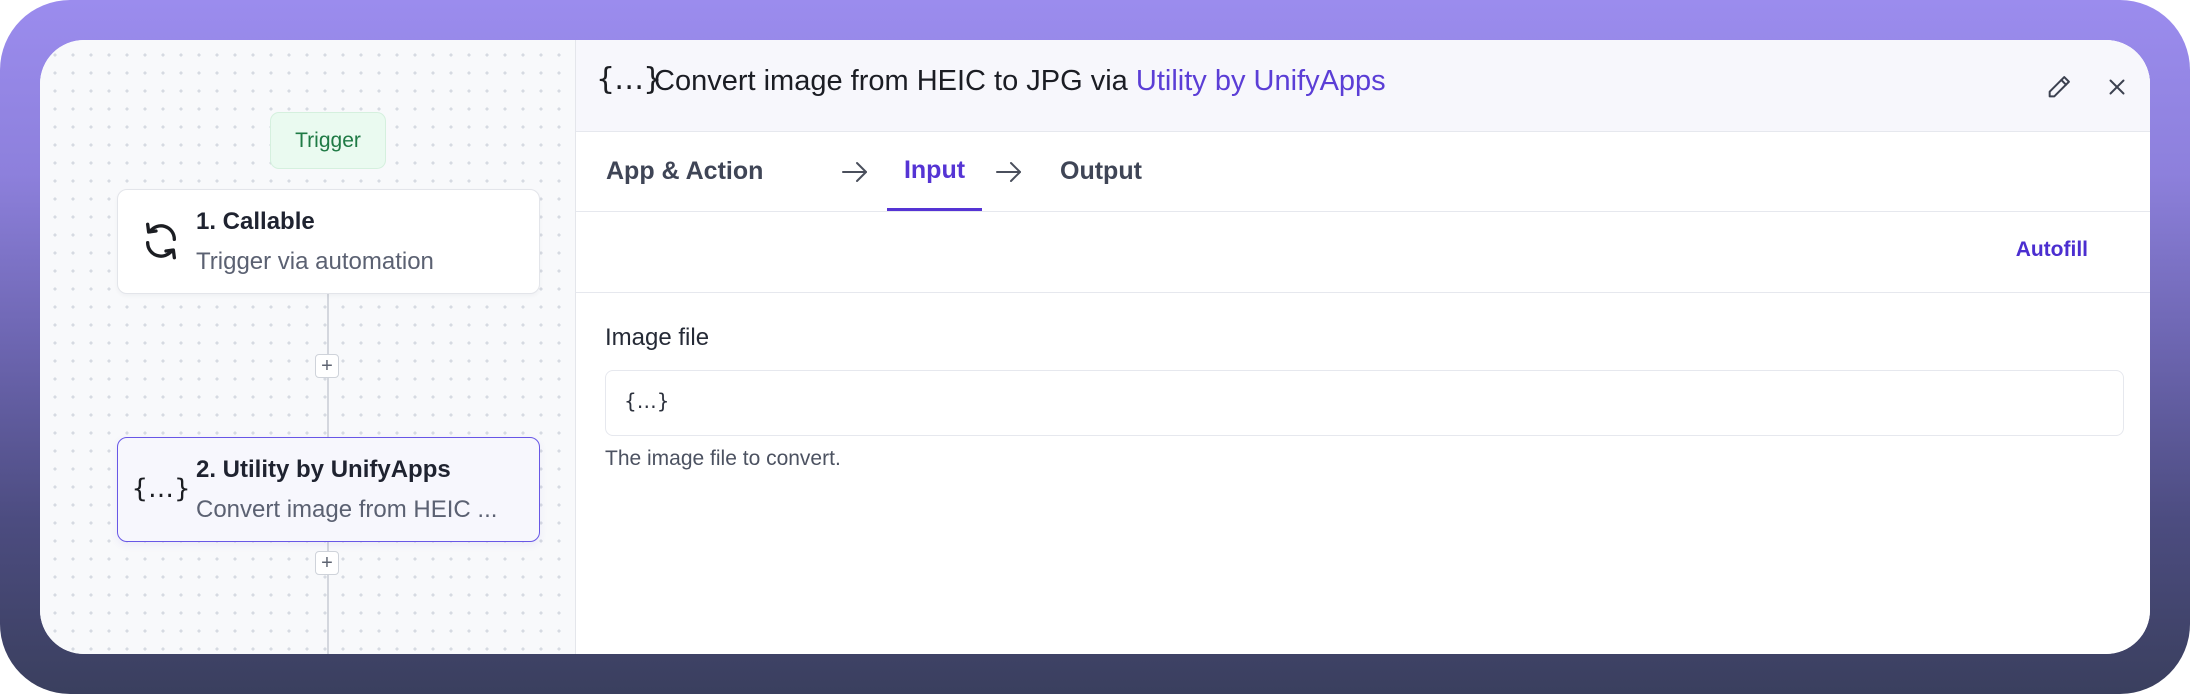  I want to click on tab-app-action: App & Action, so click(684, 171).